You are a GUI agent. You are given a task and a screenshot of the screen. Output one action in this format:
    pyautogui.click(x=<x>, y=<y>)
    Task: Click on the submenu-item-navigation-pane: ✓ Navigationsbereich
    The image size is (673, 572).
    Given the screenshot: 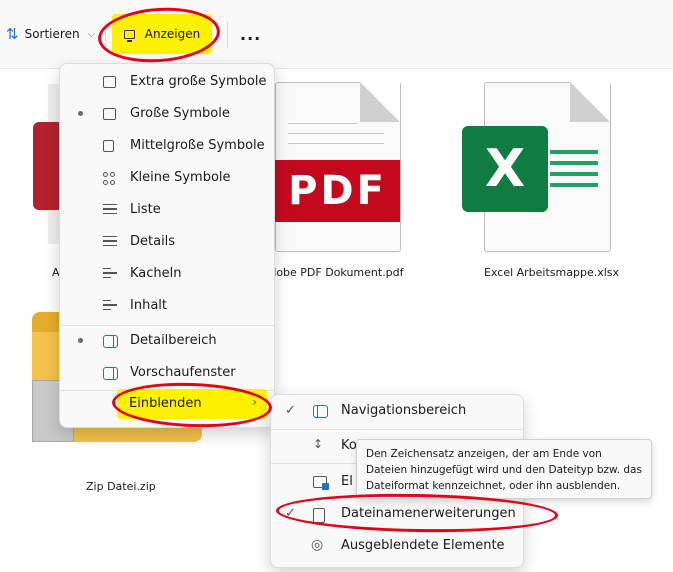 What is the action you would take?
    pyautogui.click(x=397, y=412)
    